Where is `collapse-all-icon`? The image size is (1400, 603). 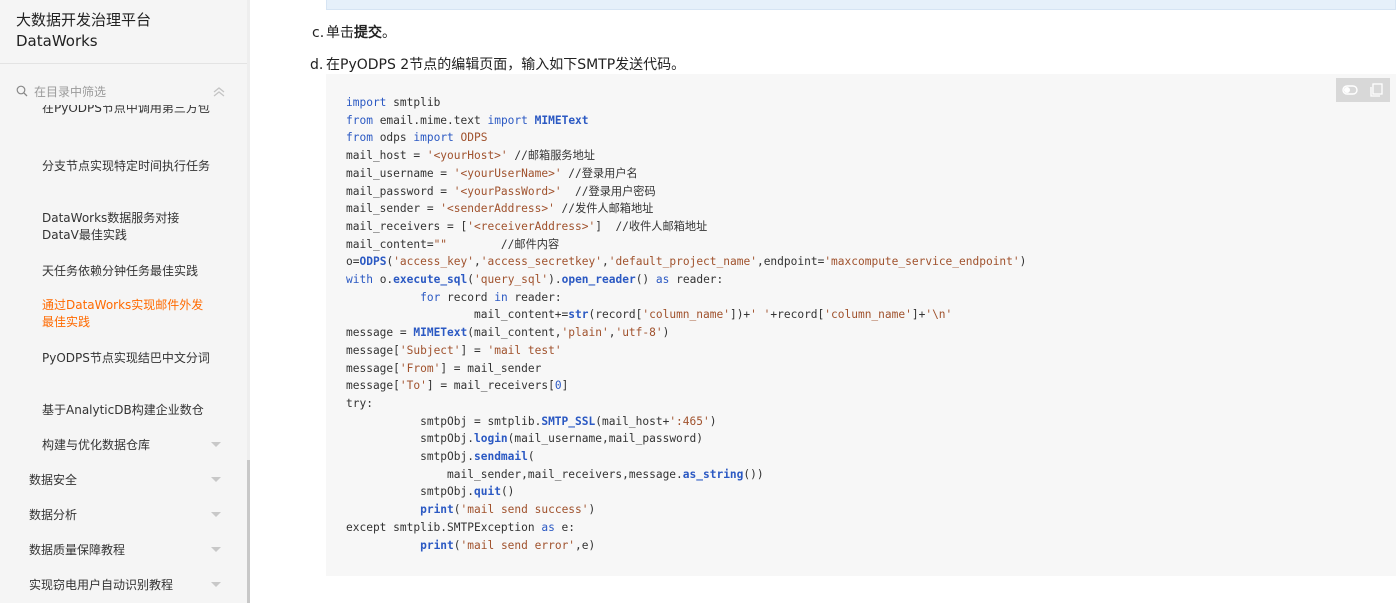 collapse-all-icon is located at coordinates (219, 92).